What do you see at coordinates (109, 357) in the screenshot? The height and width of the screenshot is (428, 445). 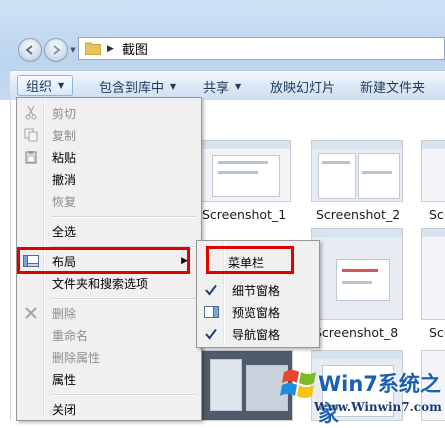 I see `menu-item-remove-properties: 删除属性` at bounding box center [109, 357].